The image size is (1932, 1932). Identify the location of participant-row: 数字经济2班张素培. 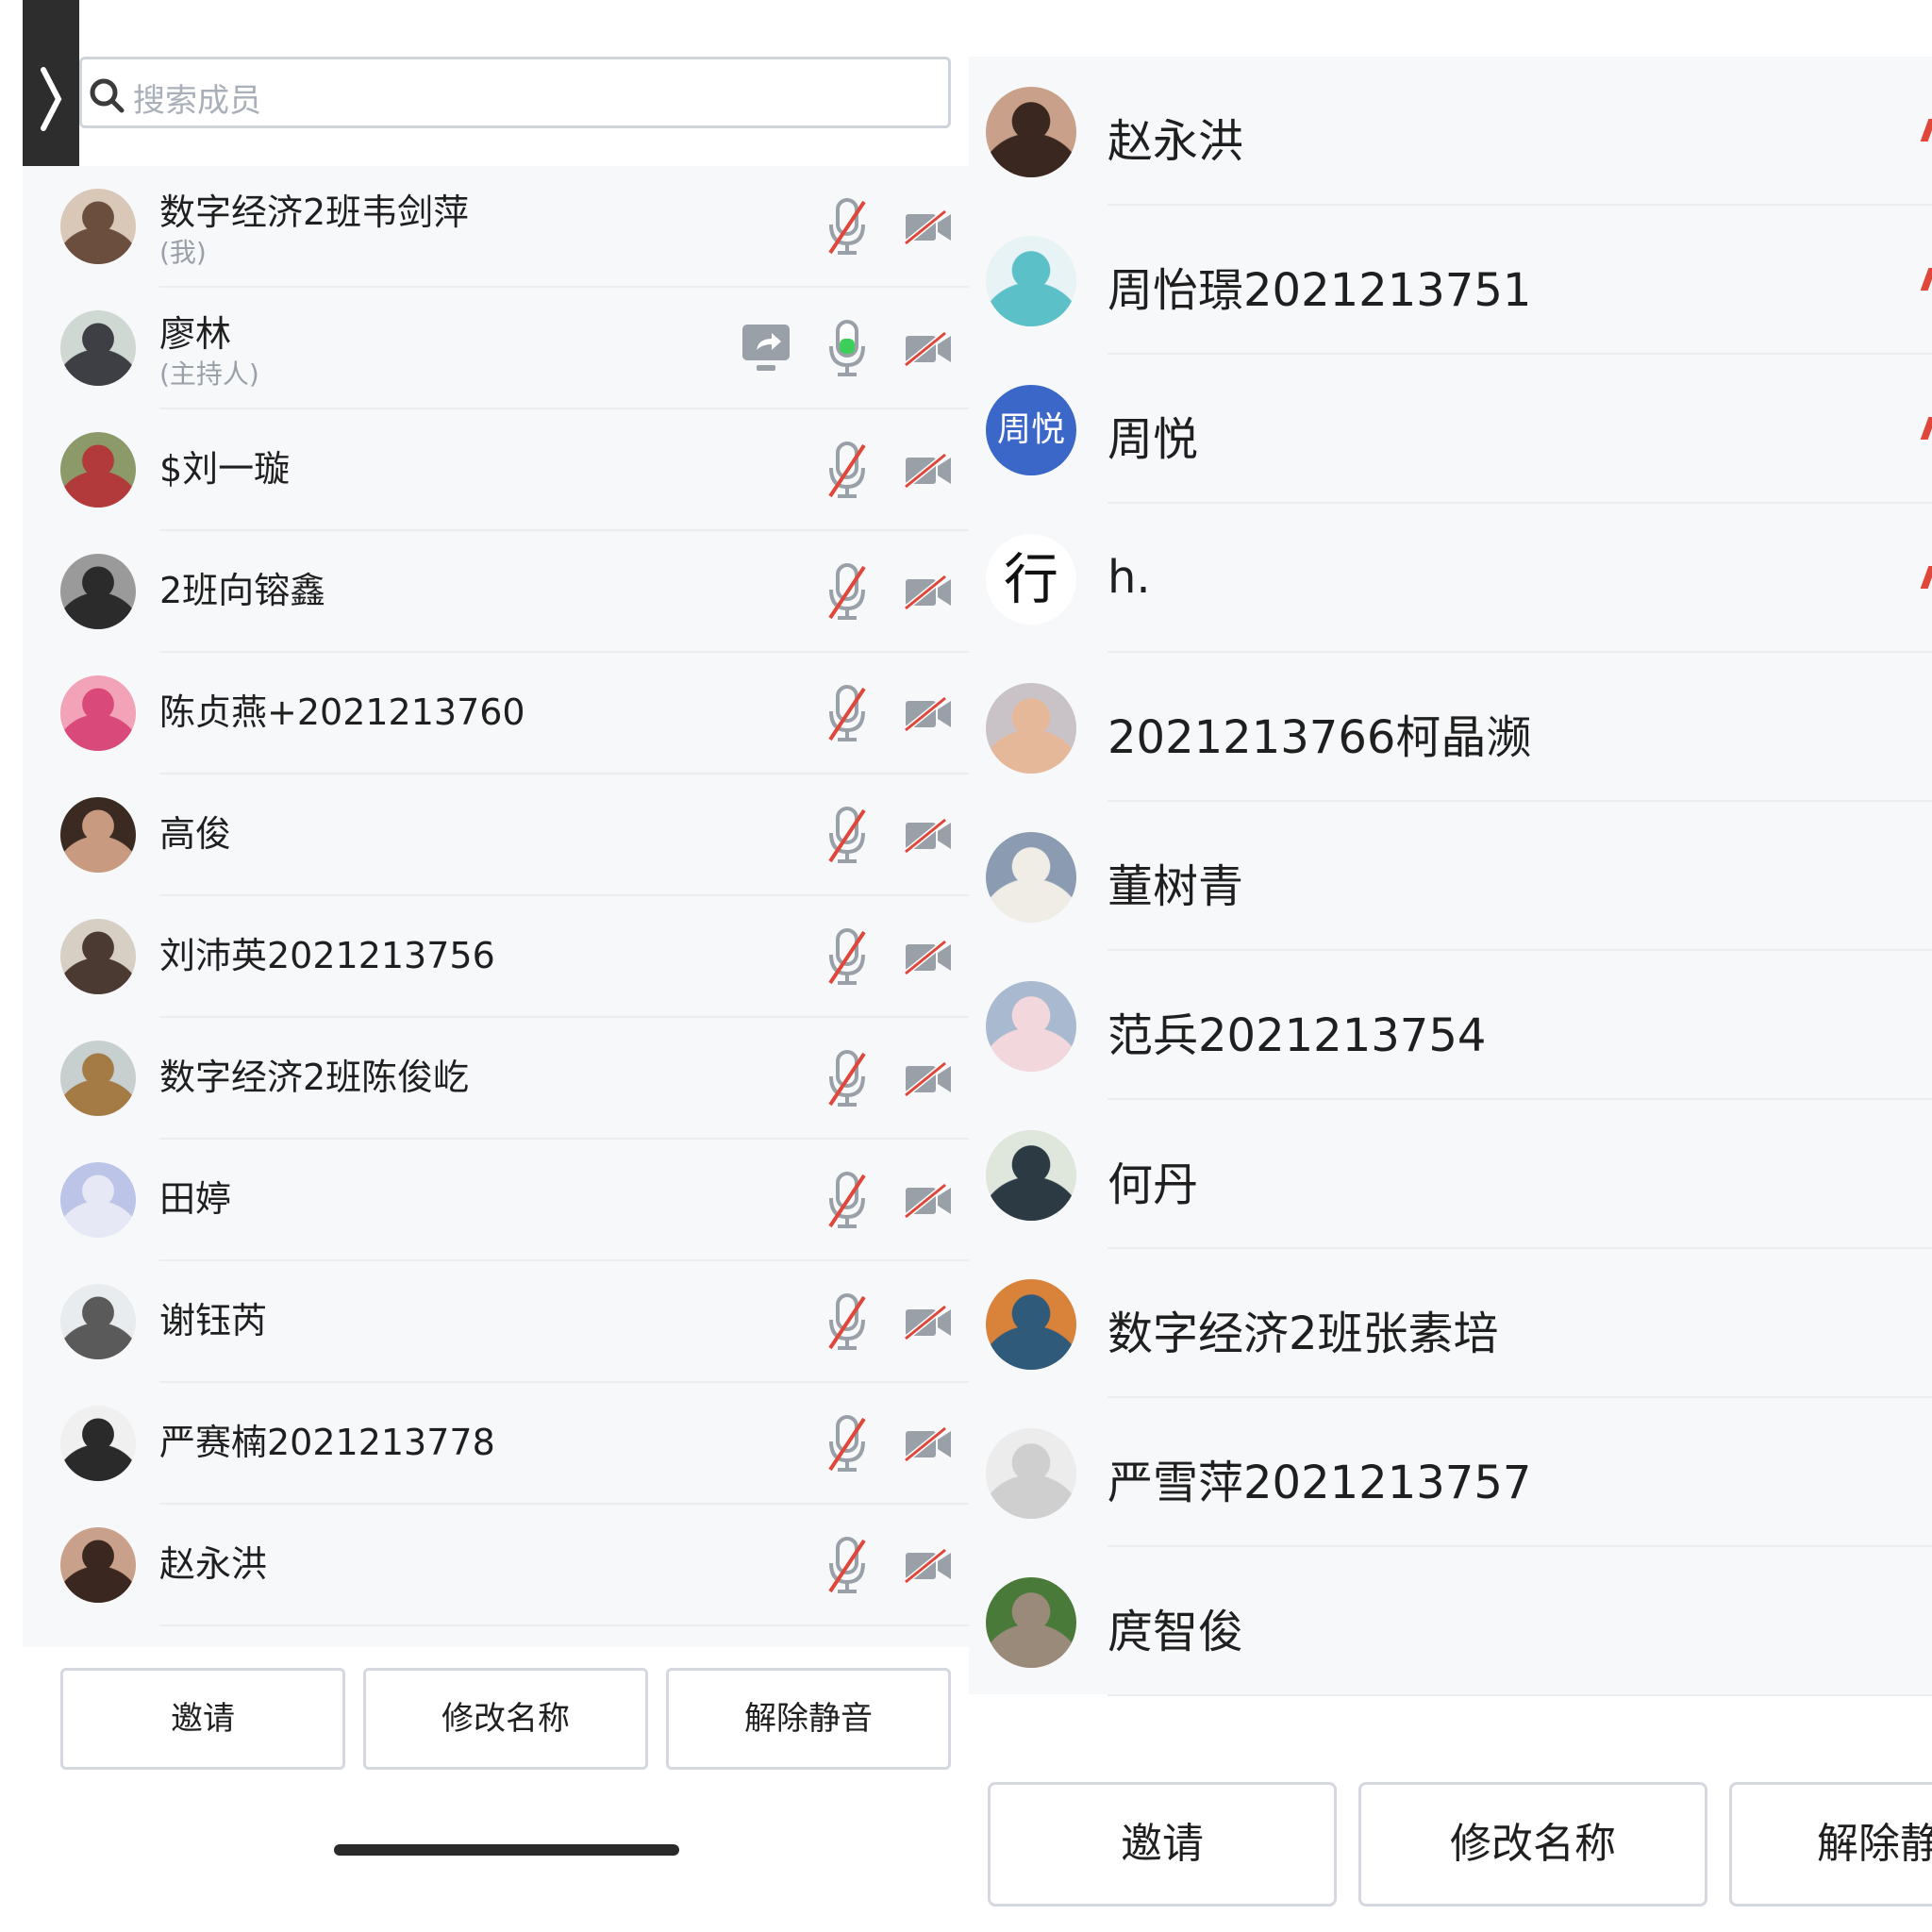
(1451, 1324).